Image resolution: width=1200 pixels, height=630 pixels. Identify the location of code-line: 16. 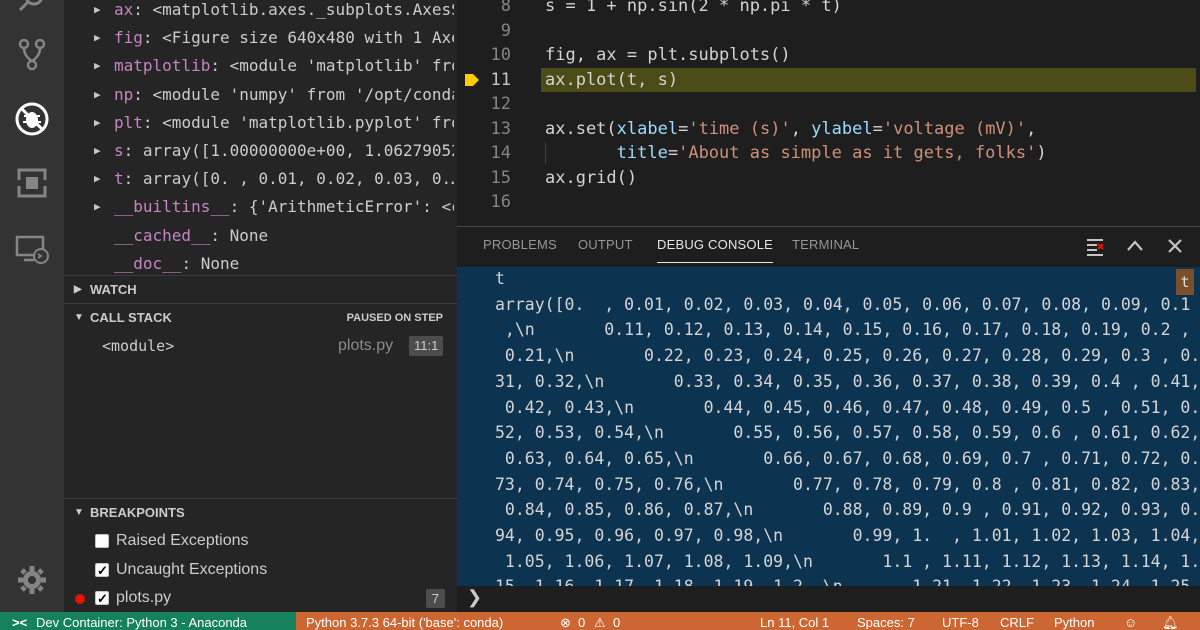
(828, 202).